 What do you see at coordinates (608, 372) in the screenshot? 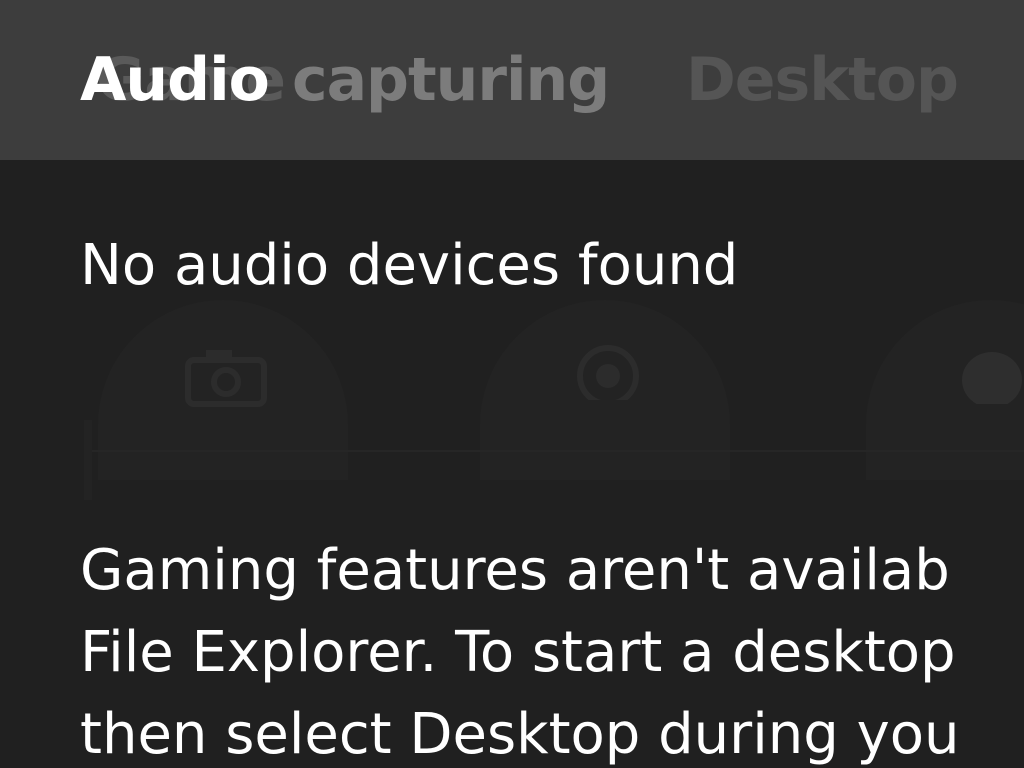
I see `record-icon` at bounding box center [608, 372].